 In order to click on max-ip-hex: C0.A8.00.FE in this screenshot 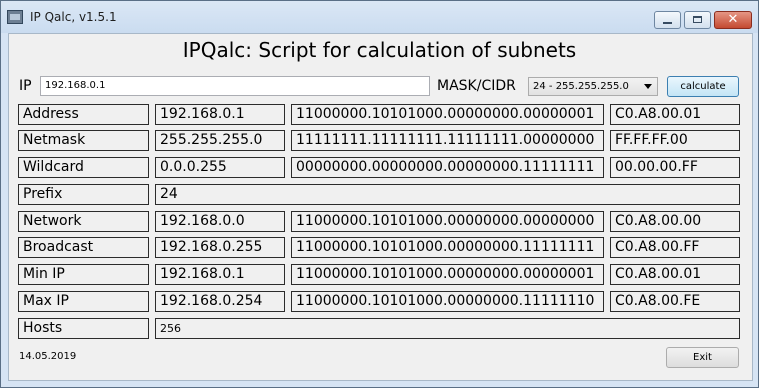, I will do `click(675, 301)`.